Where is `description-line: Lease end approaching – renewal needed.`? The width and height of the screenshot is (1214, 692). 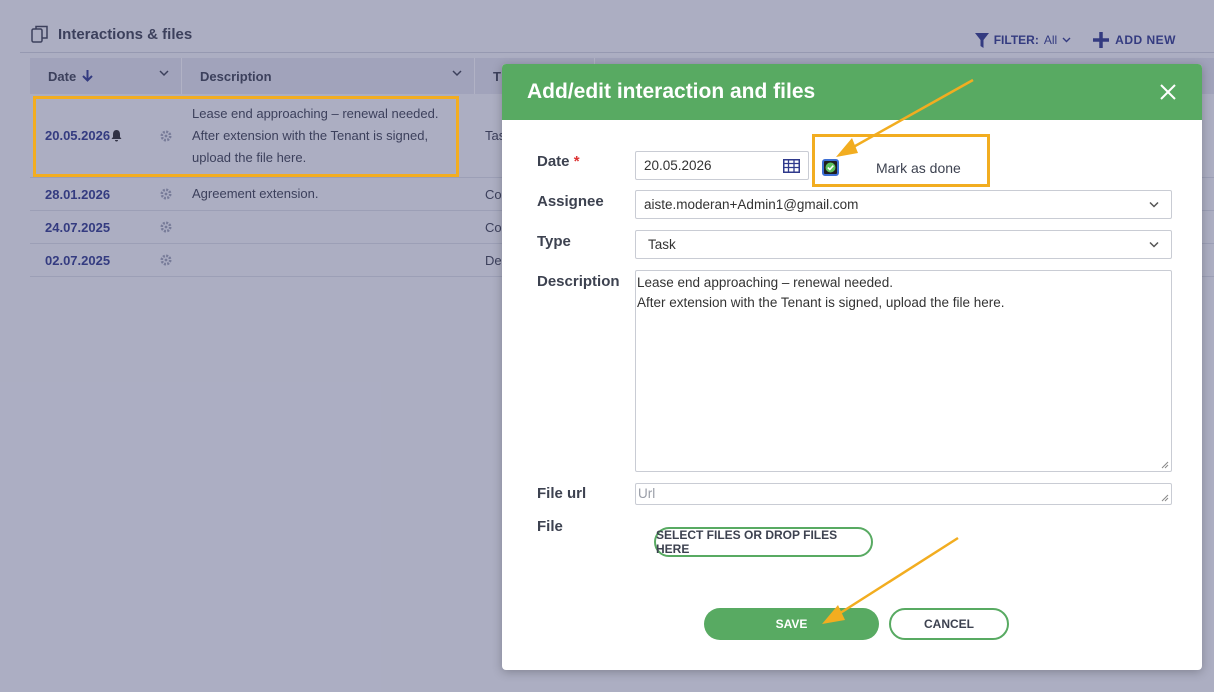 description-line: Lease end approaching – renewal needed. is located at coordinates (765, 282).